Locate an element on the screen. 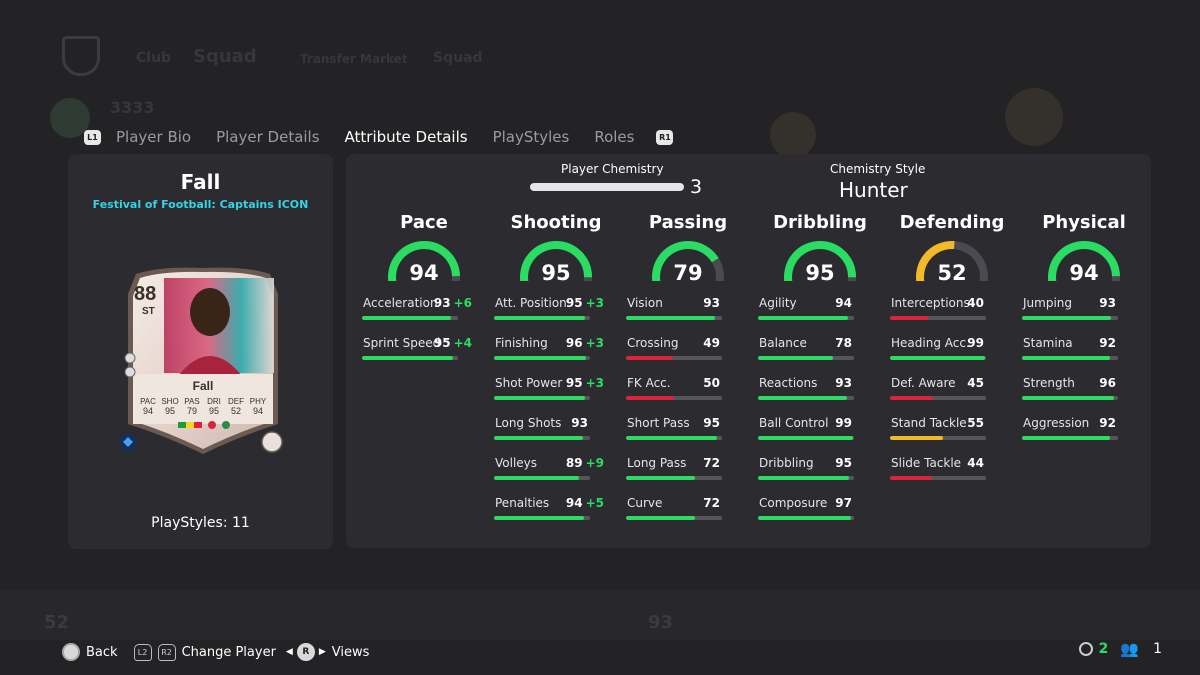  stat-row: Composure 97 is located at coordinates (820, 516).